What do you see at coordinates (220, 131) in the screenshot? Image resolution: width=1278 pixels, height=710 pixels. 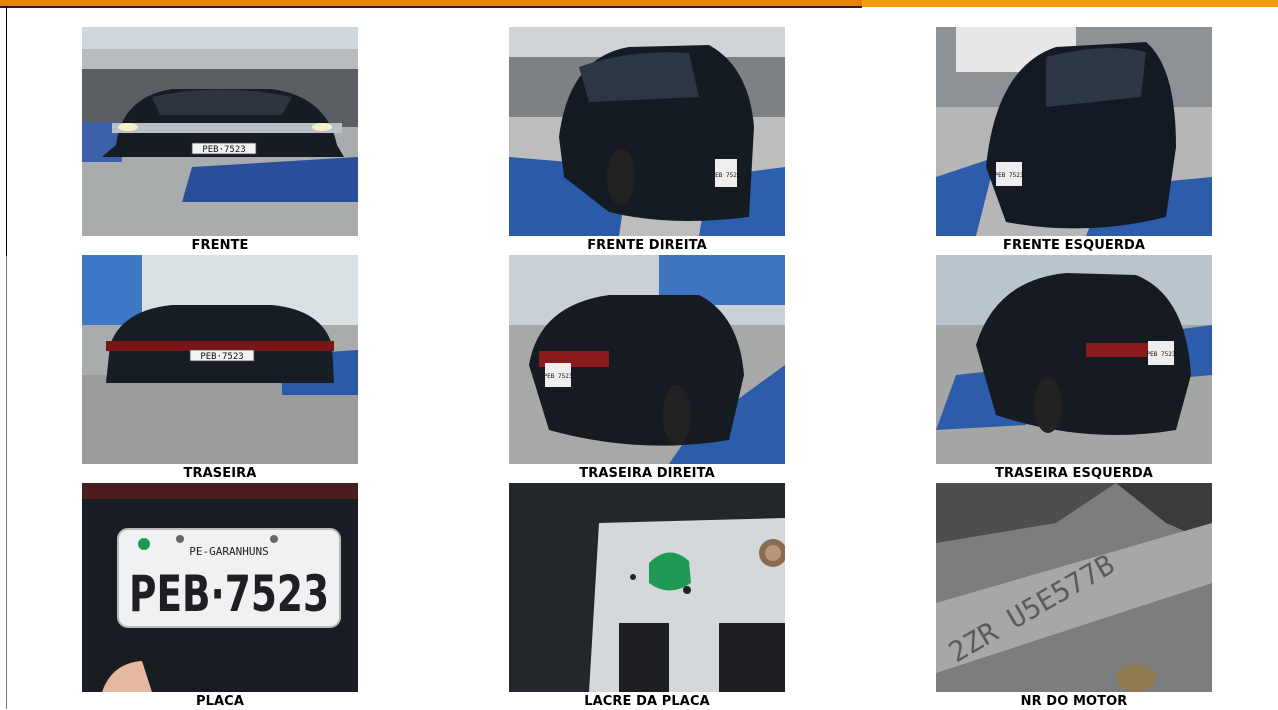 I see `photo-front: PEB·7523` at bounding box center [220, 131].